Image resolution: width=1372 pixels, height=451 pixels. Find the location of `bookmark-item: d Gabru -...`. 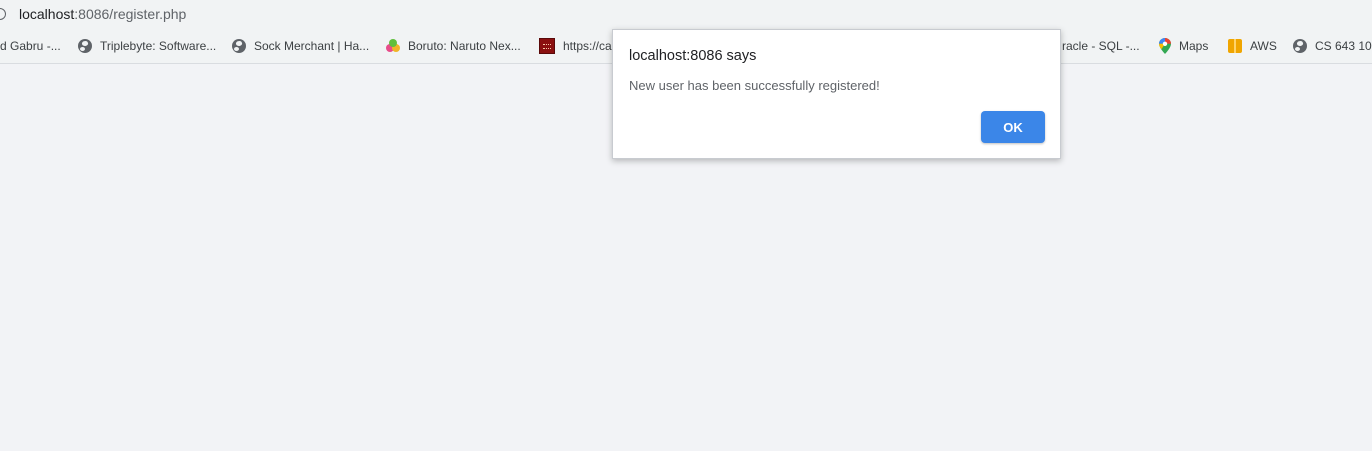

bookmark-item: d Gabru -... is located at coordinates (30, 46).